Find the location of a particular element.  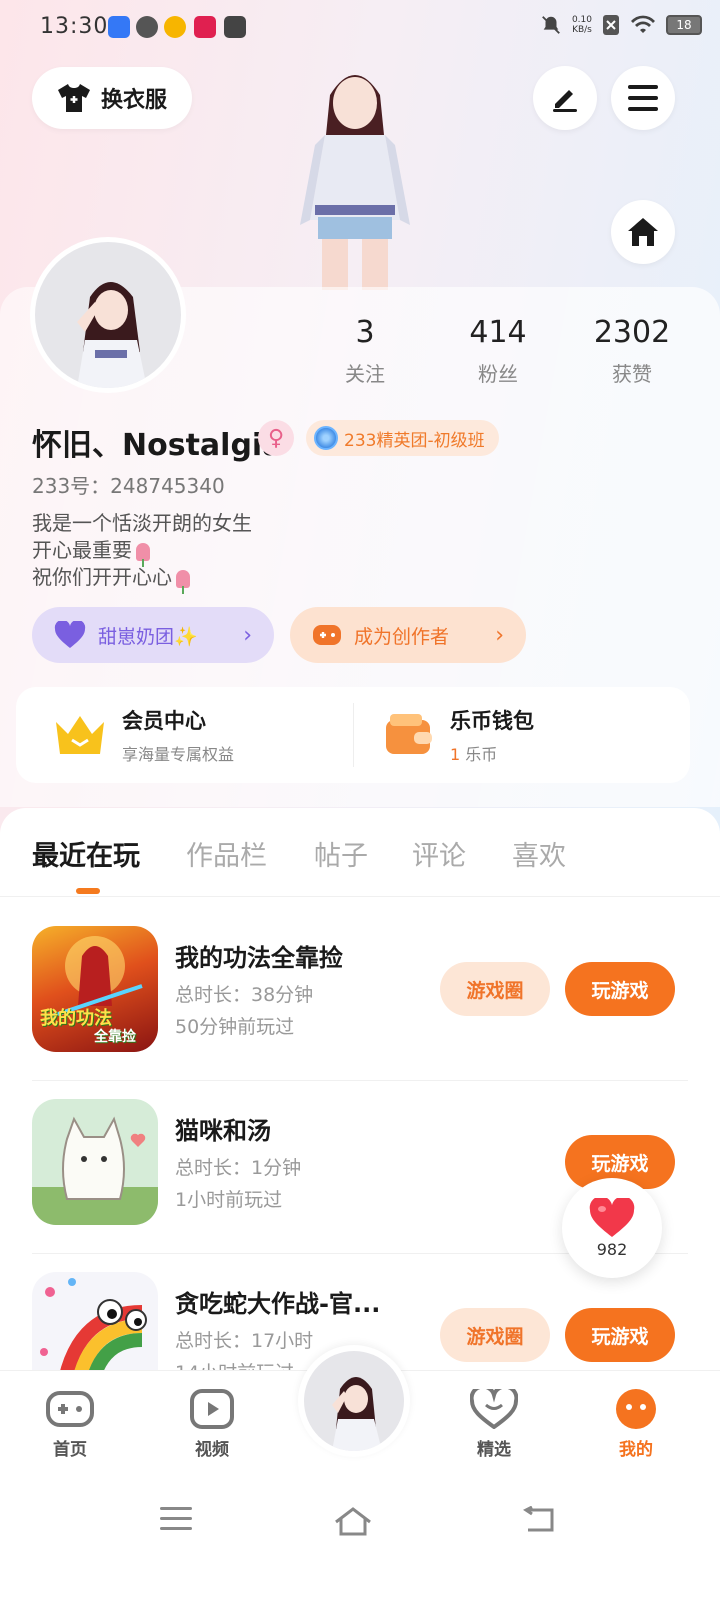

game-last-played: 1小时前玩过 is located at coordinates (229, 1200).